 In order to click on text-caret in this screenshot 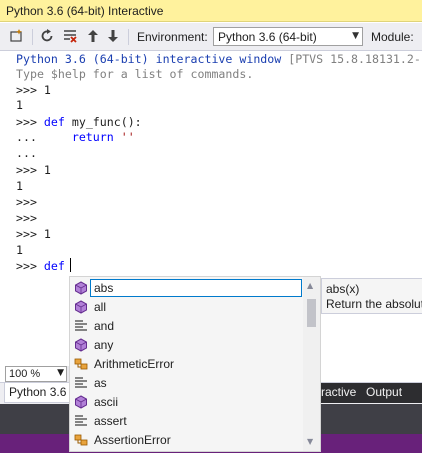, I will do `click(70, 265)`.